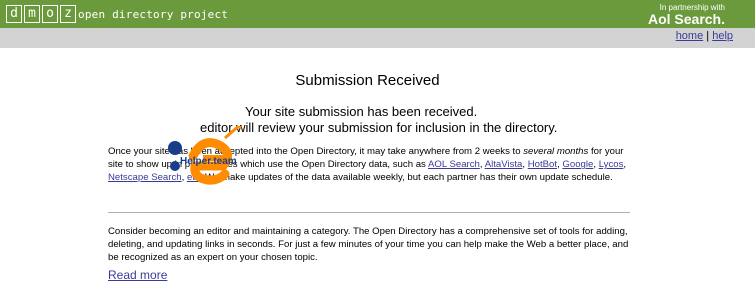 The width and height of the screenshot is (755, 282). What do you see at coordinates (504, 164) in the screenshot?
I see `partner-link-altavista: AltaVista` at bounding box center [504, 164].